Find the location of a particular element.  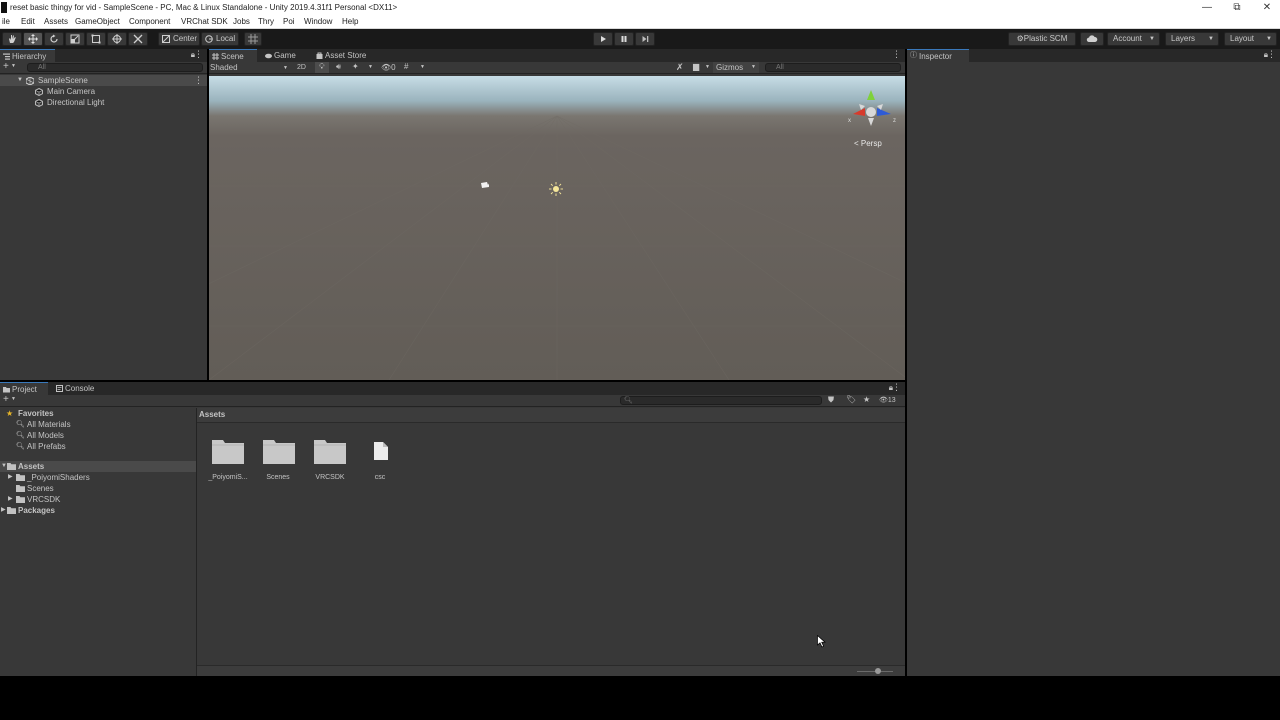

orientation-gizmo: x z is located at coordinates (873, 107).